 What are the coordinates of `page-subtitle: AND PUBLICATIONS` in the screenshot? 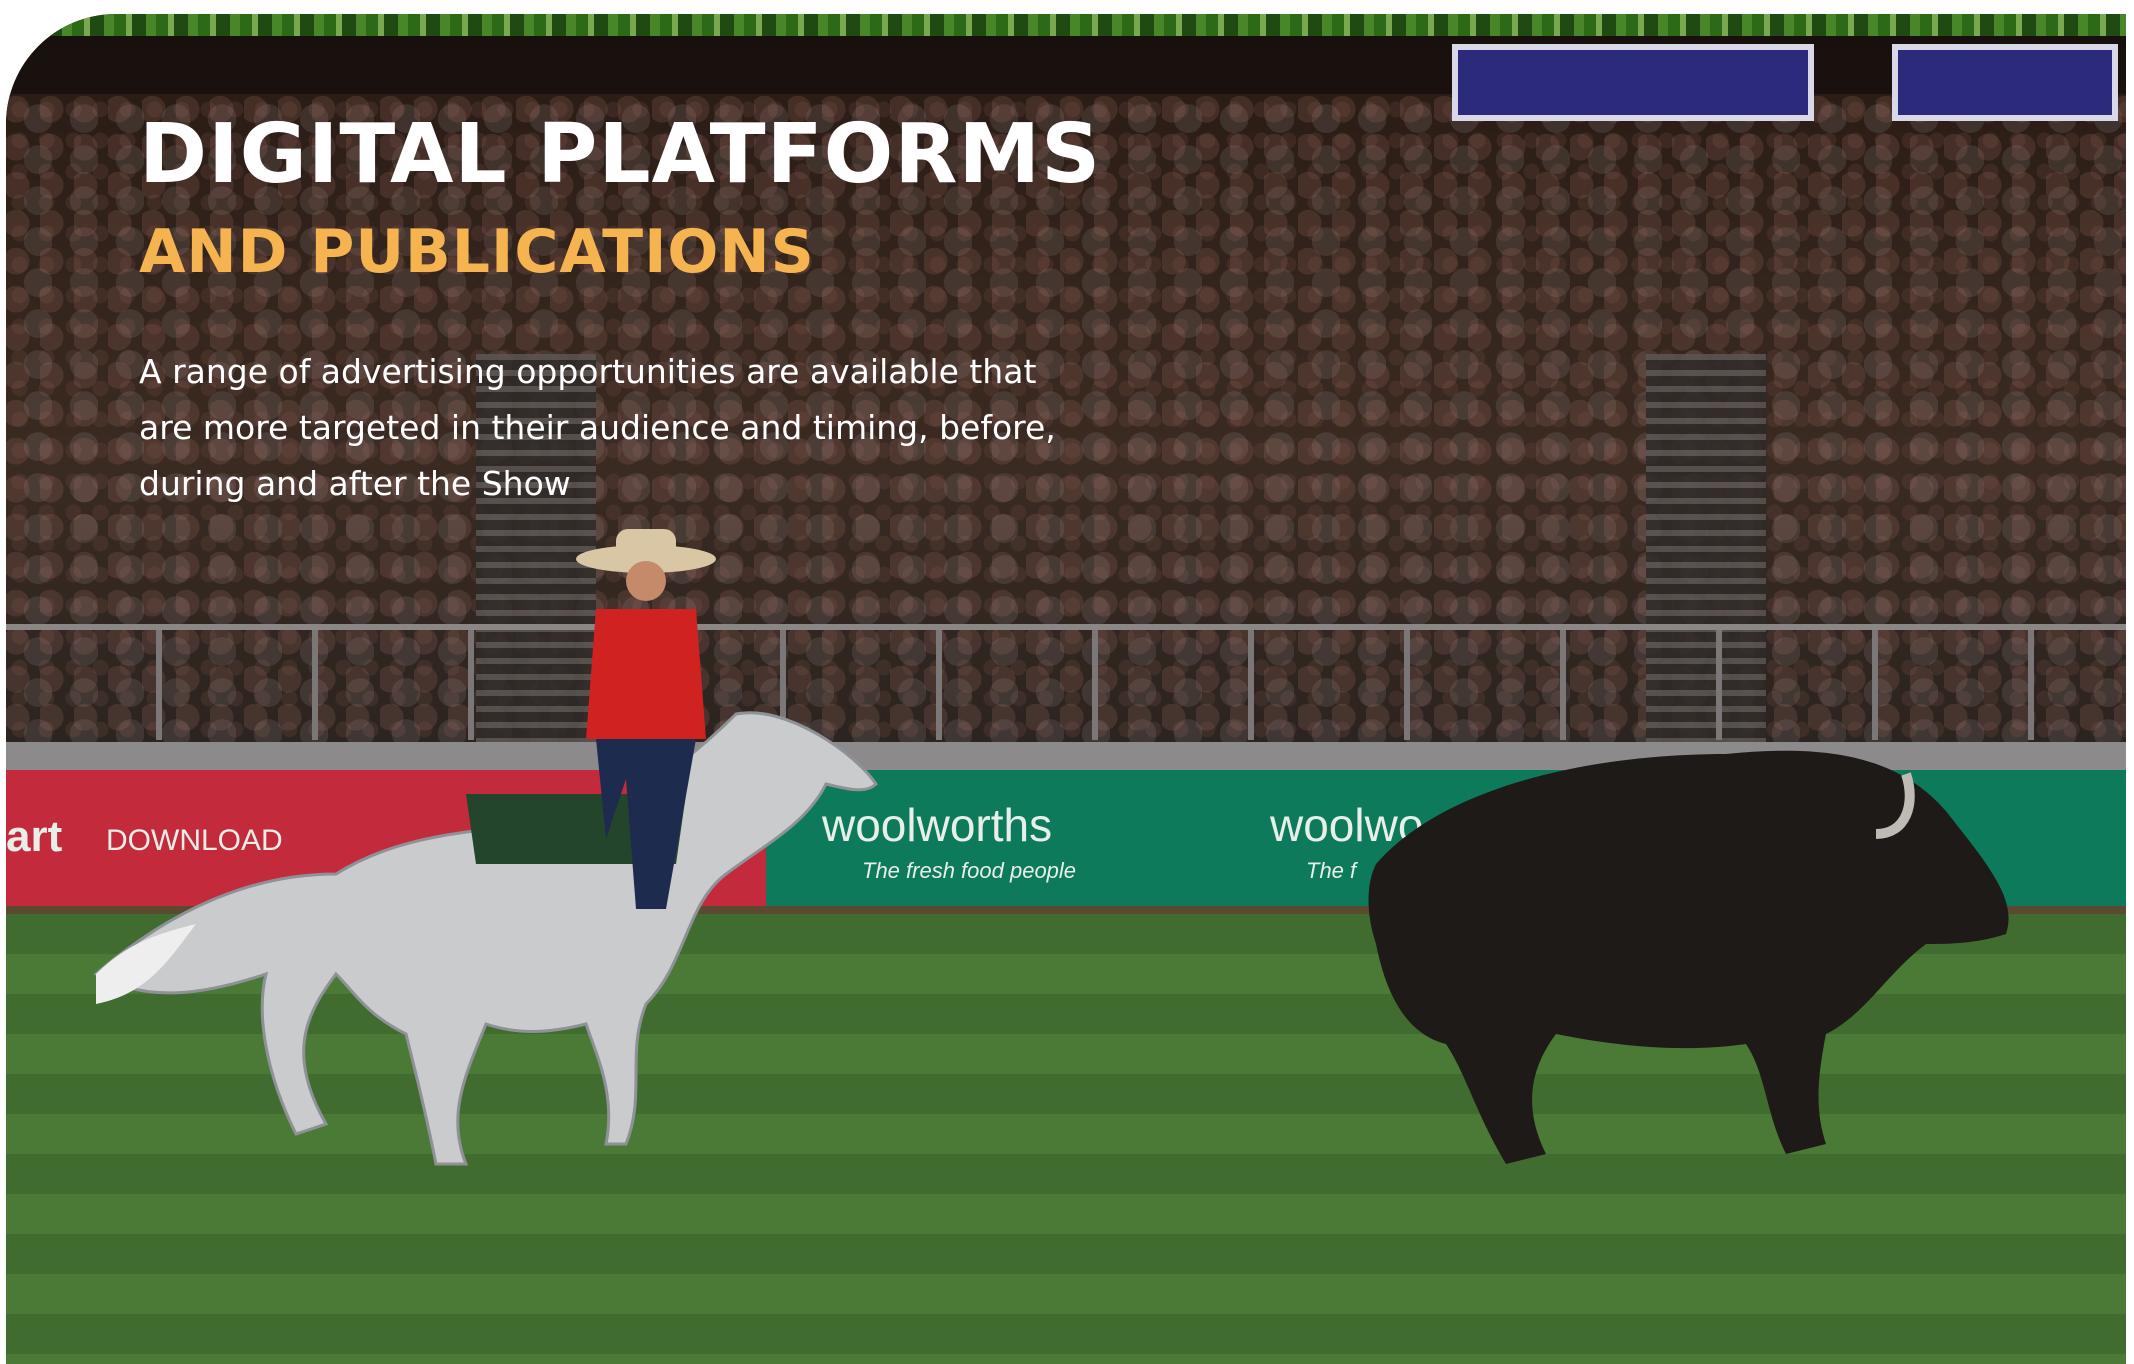 It's located at (477, 252).